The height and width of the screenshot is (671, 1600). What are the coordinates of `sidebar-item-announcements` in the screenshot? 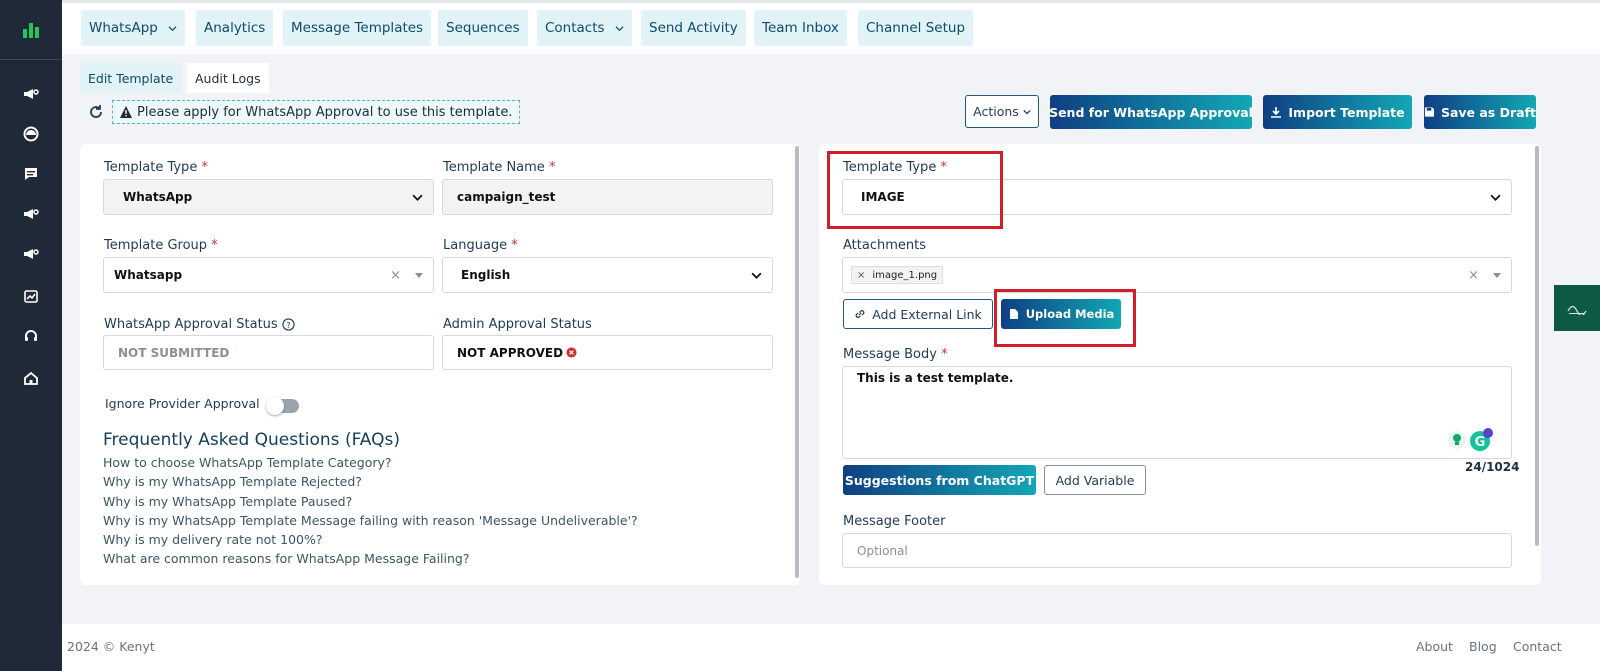 It's located at (31, 254).